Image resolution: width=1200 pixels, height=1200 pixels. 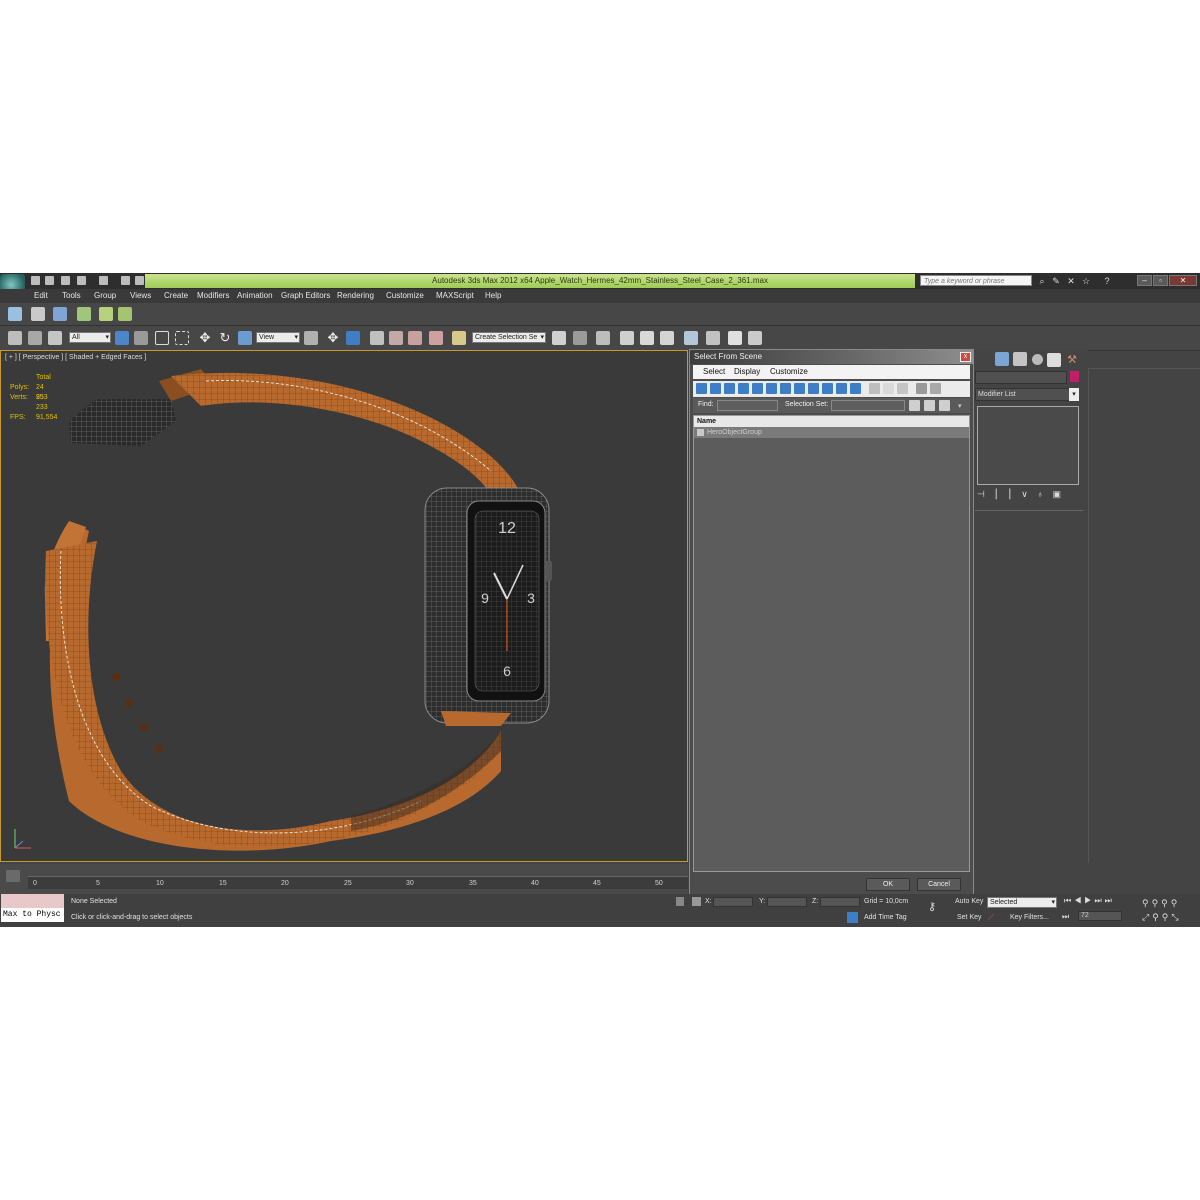 What do you see at coordinates (1086, 281) in the screenshot?
I see `favorites-star-icon: ☆` at bounding box center [1086, 281].